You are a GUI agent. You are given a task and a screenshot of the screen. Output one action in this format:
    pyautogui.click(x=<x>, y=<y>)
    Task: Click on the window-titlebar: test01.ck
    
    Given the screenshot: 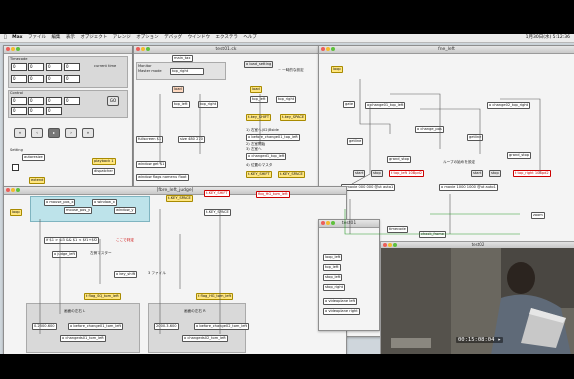 What is the action you would take?
    pyautogui.click(x=226, y=50)
    